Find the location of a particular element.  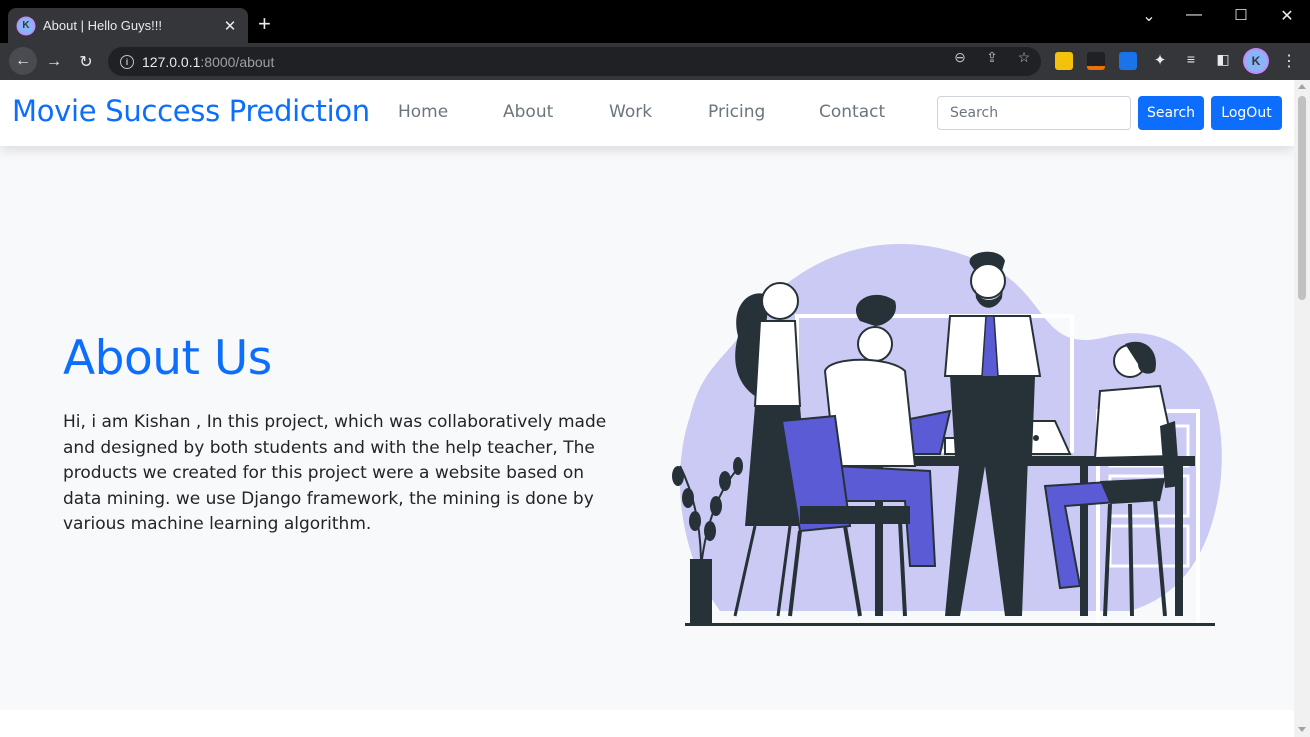

nav-work: Work is located at coordinates (630, 112).